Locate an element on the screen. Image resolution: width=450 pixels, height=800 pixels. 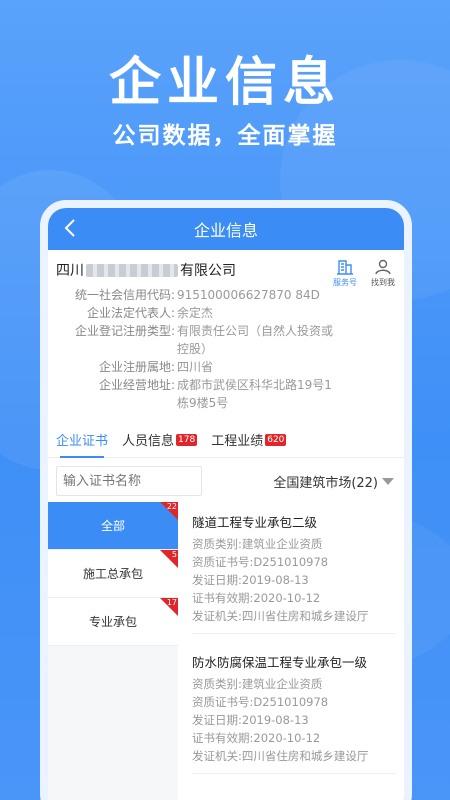
chevron-left-icon is located at coordinates (69, 228).